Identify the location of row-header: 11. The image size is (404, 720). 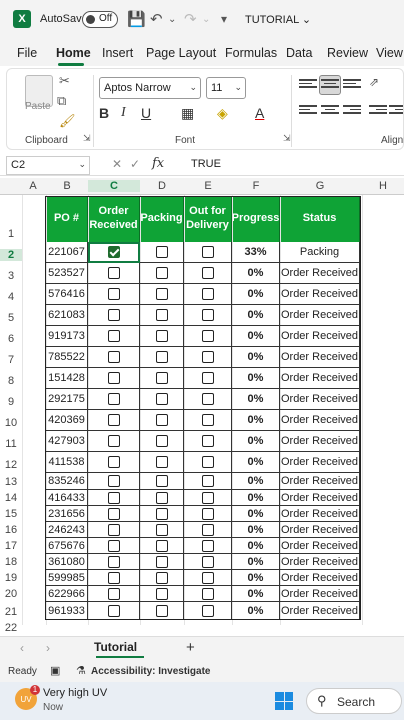
(11, 444).